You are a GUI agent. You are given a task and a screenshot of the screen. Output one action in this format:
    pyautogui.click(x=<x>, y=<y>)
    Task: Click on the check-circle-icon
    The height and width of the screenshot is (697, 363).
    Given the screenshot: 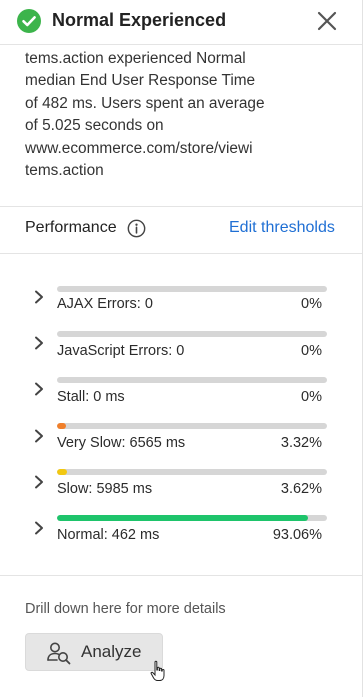 What is the action you would take?
    pyautogui.click(x=29, y=21)
    